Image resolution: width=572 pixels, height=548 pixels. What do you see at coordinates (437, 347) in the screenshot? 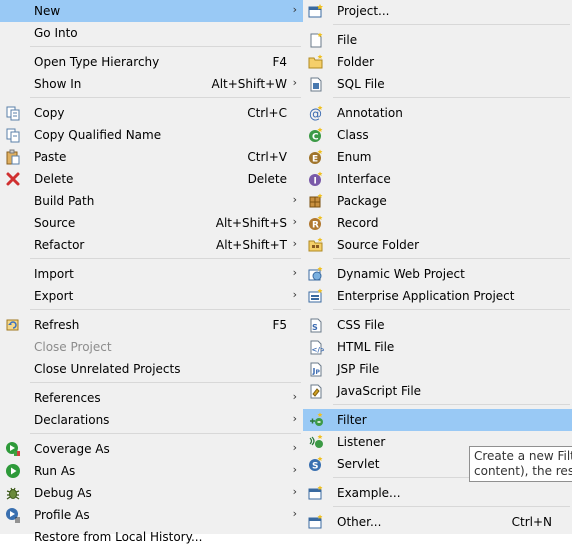
I see `menu-item-html-file: </> HTML File` at bounding box center [437, 347].